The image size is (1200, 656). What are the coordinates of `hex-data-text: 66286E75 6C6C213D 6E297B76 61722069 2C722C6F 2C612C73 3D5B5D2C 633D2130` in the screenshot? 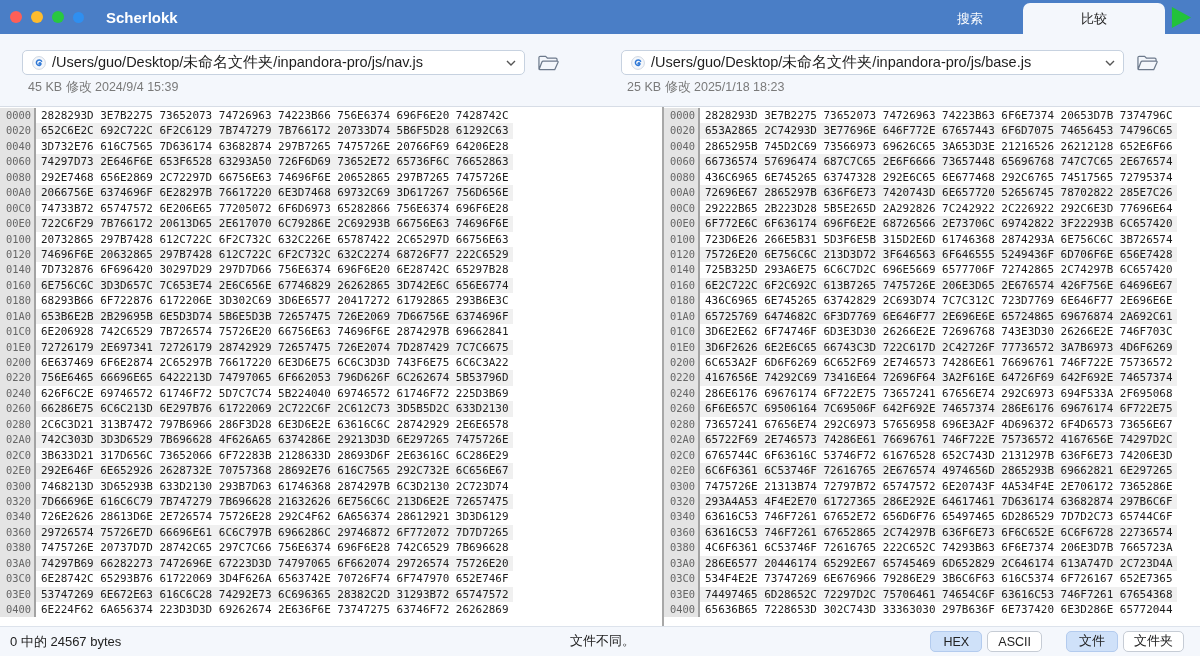 It's located at (274, 409).